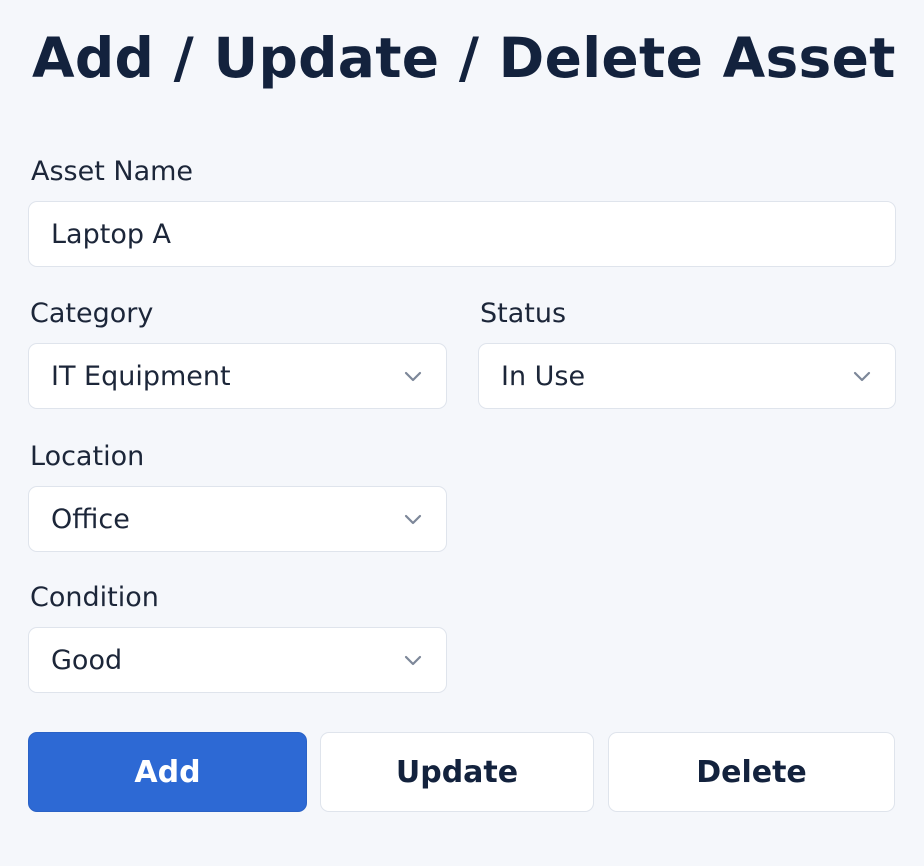 The width and height of the screenshot is (924, 866). I want to click on status-select-value: In Use, so click(543, 376).